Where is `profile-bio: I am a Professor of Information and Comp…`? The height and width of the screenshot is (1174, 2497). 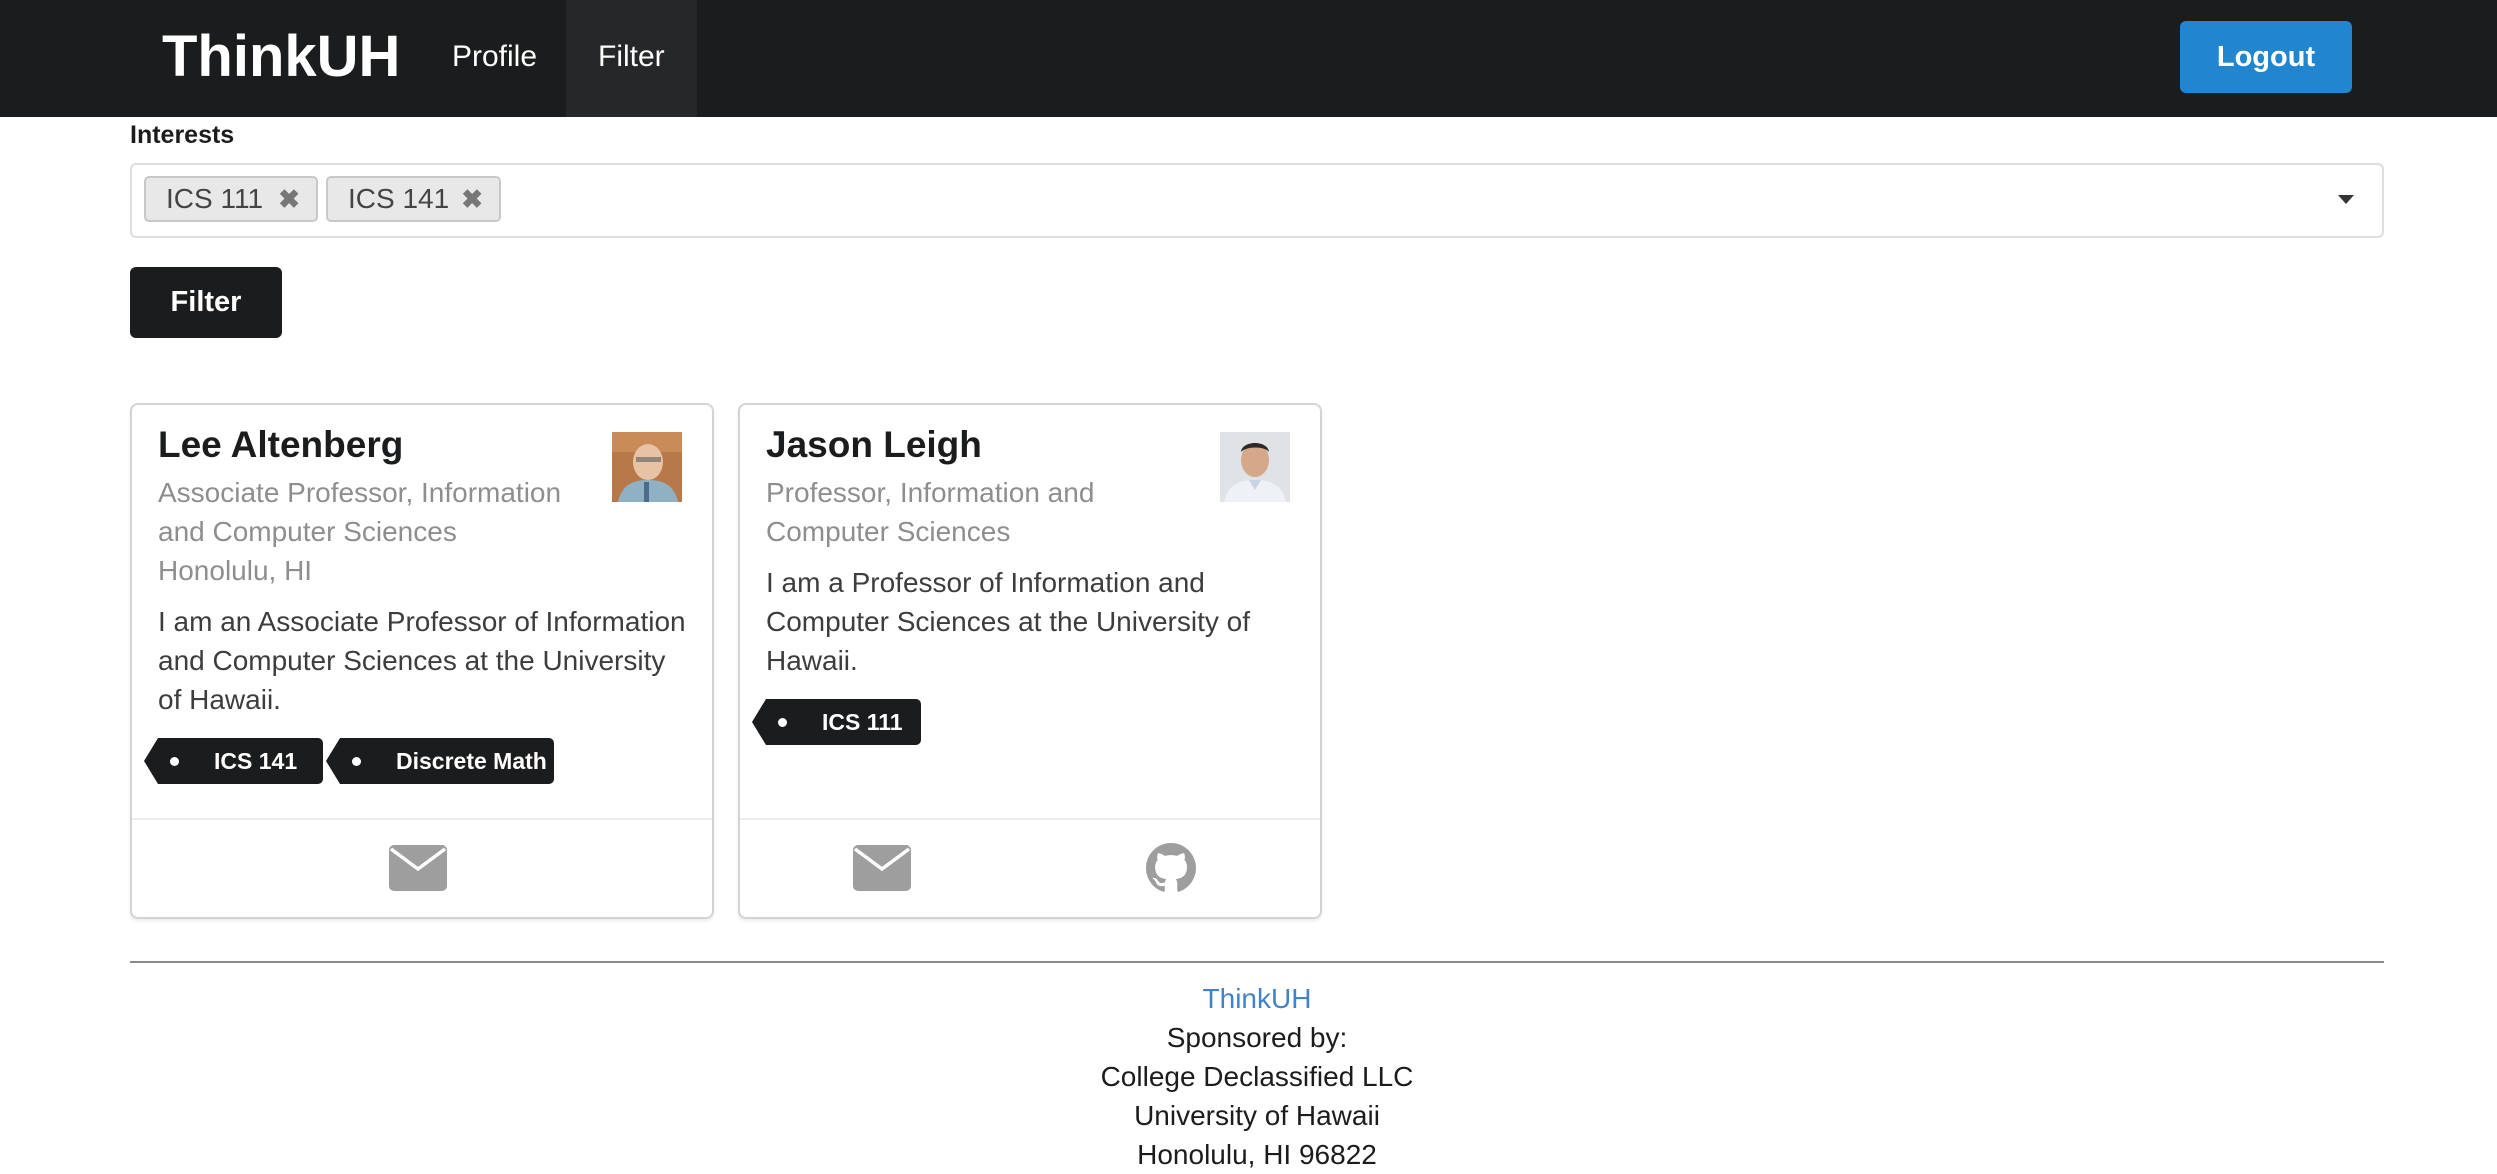
profile-bio: I am a Professor of Information and Comp… is located at coordinates (1031, 621).